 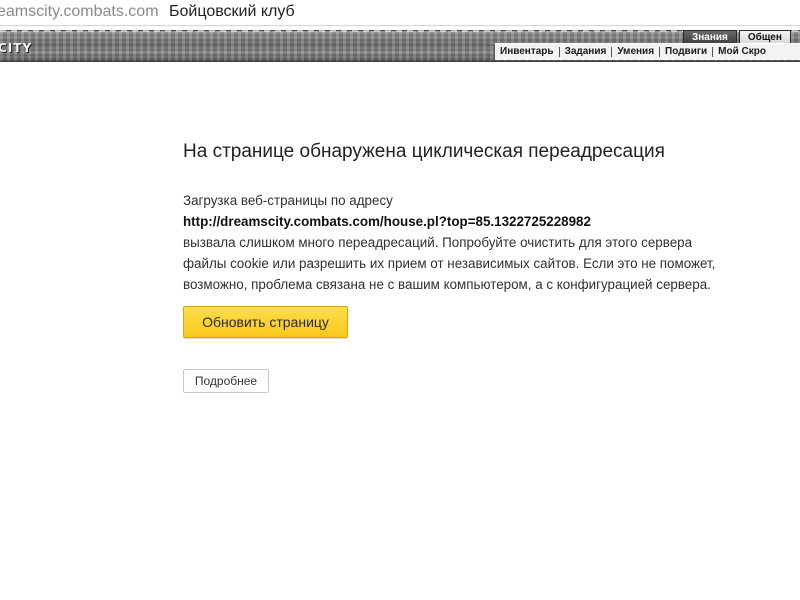 I want to click on tab-communication: Общен, so click(x=764, y=37).